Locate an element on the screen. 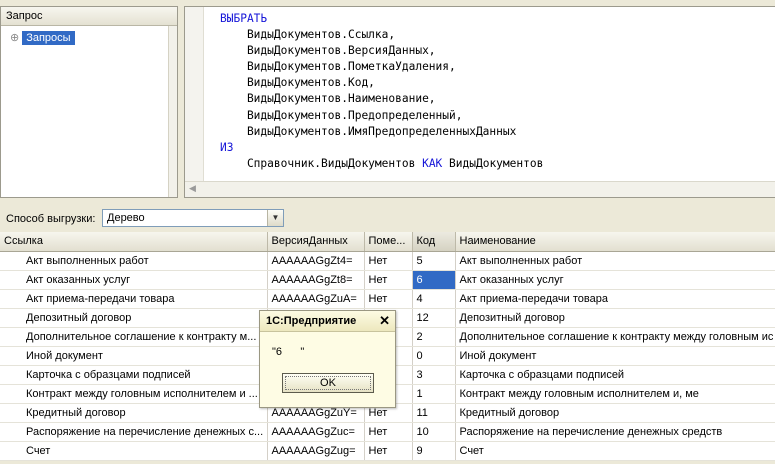 The width and height of the screenshot is (775, 464). table-cell: 1 is located at coordinates (434, 394).